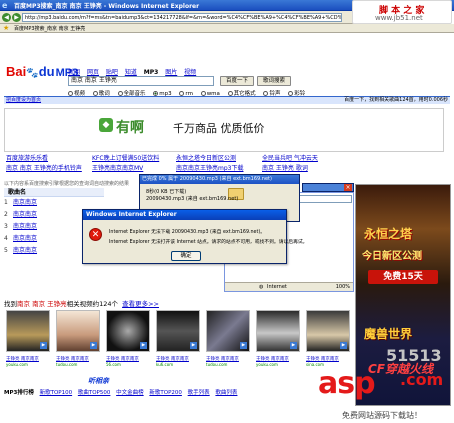  Describe the element at coordinates (347, 383) in the screenshot. I see `watermark-asp: asp` at that location.